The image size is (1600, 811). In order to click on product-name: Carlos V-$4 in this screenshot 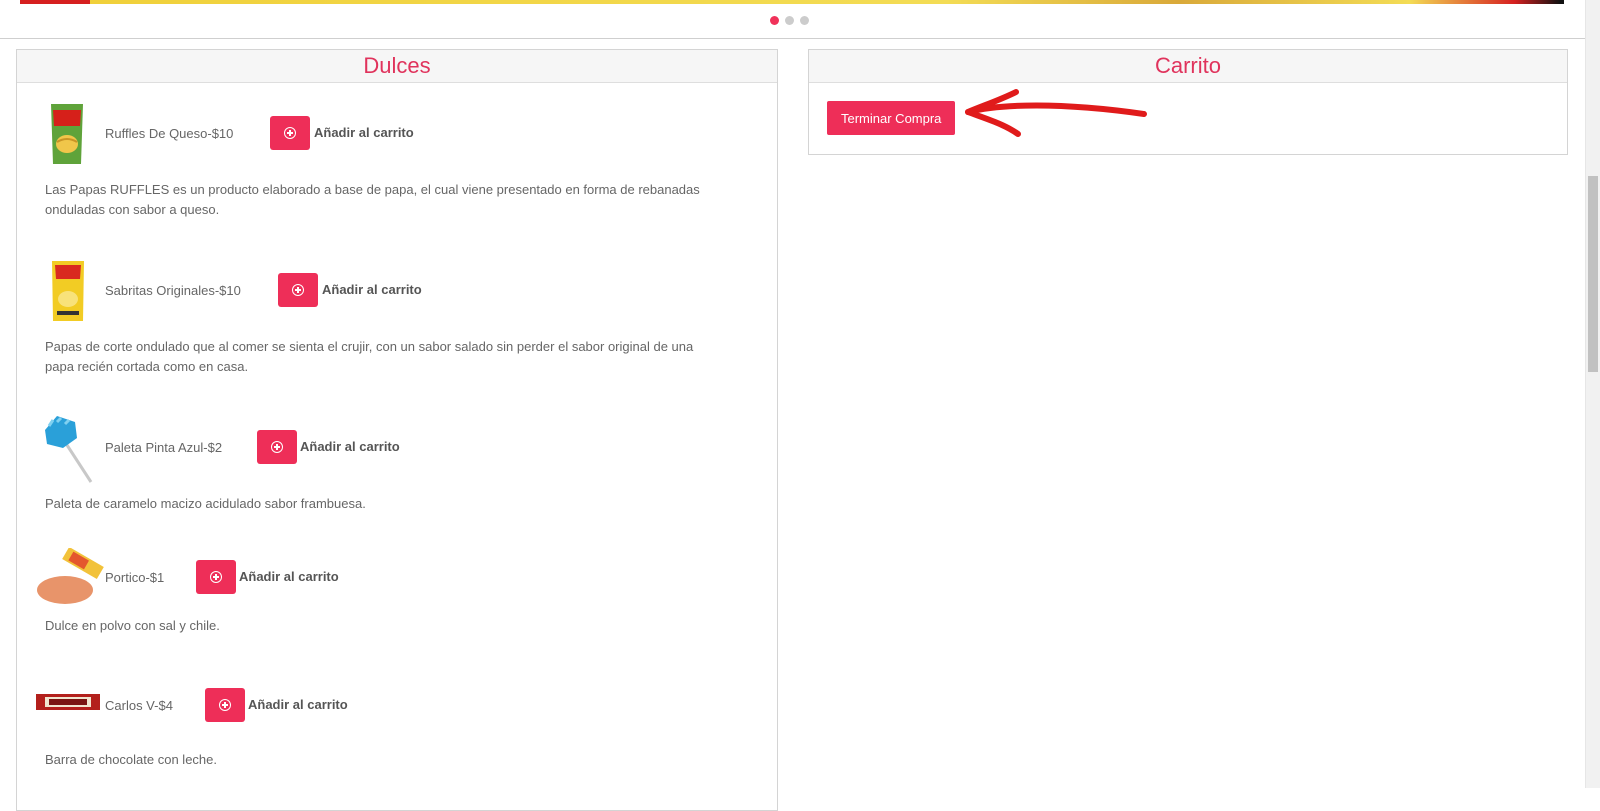, I will do `click(139, 705)`.